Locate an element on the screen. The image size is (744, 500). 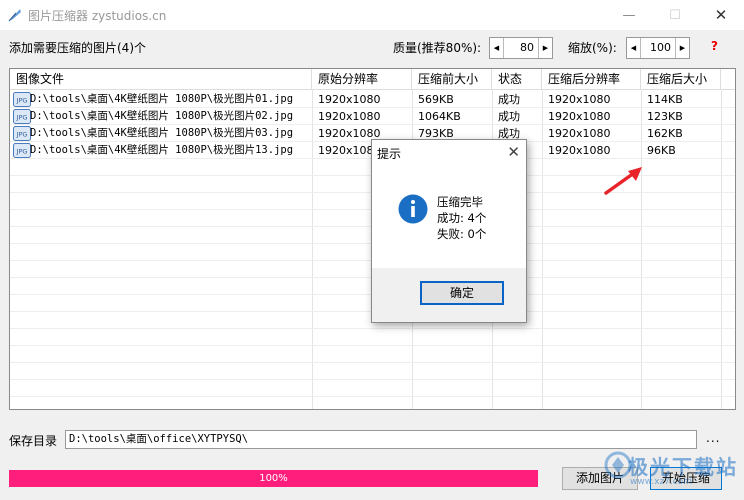
quality-label: 质量(推荐80%): is located at coordinates (437, 48).